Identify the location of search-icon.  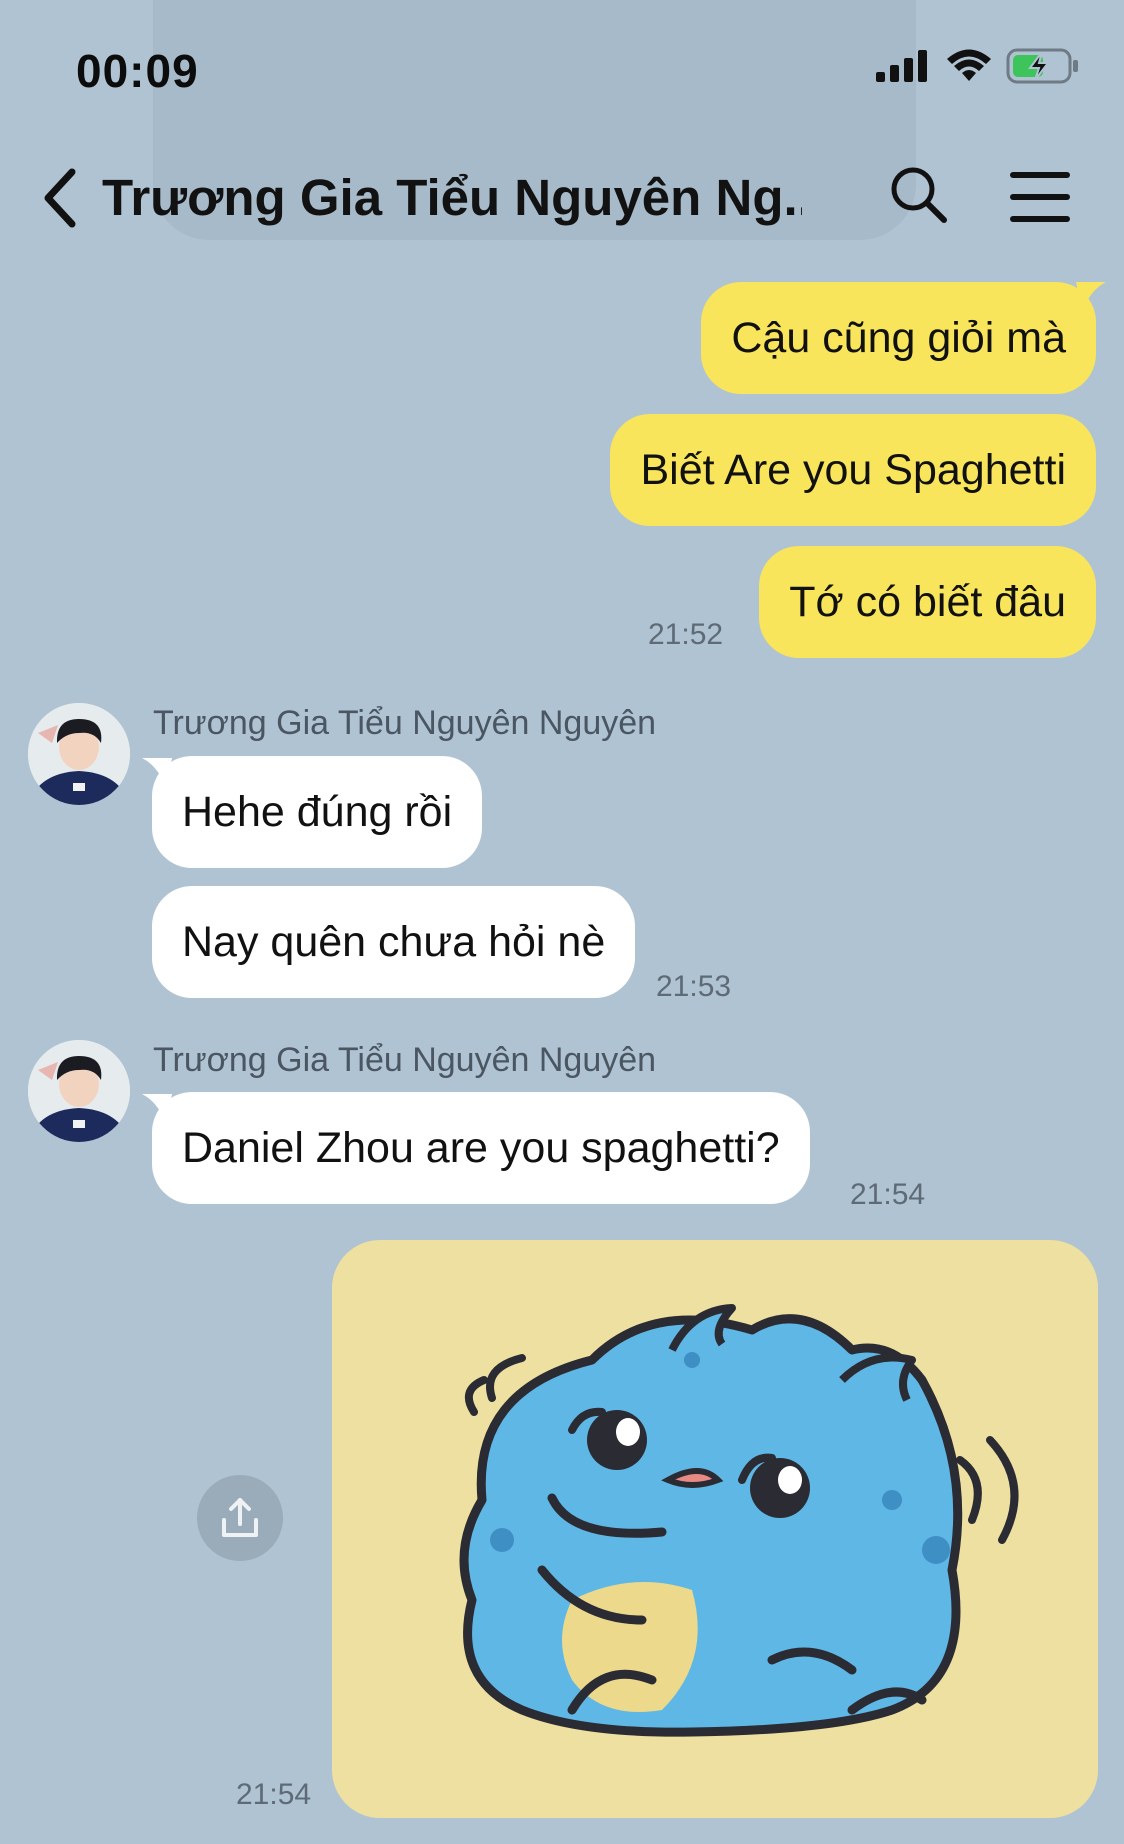
(919, 195).